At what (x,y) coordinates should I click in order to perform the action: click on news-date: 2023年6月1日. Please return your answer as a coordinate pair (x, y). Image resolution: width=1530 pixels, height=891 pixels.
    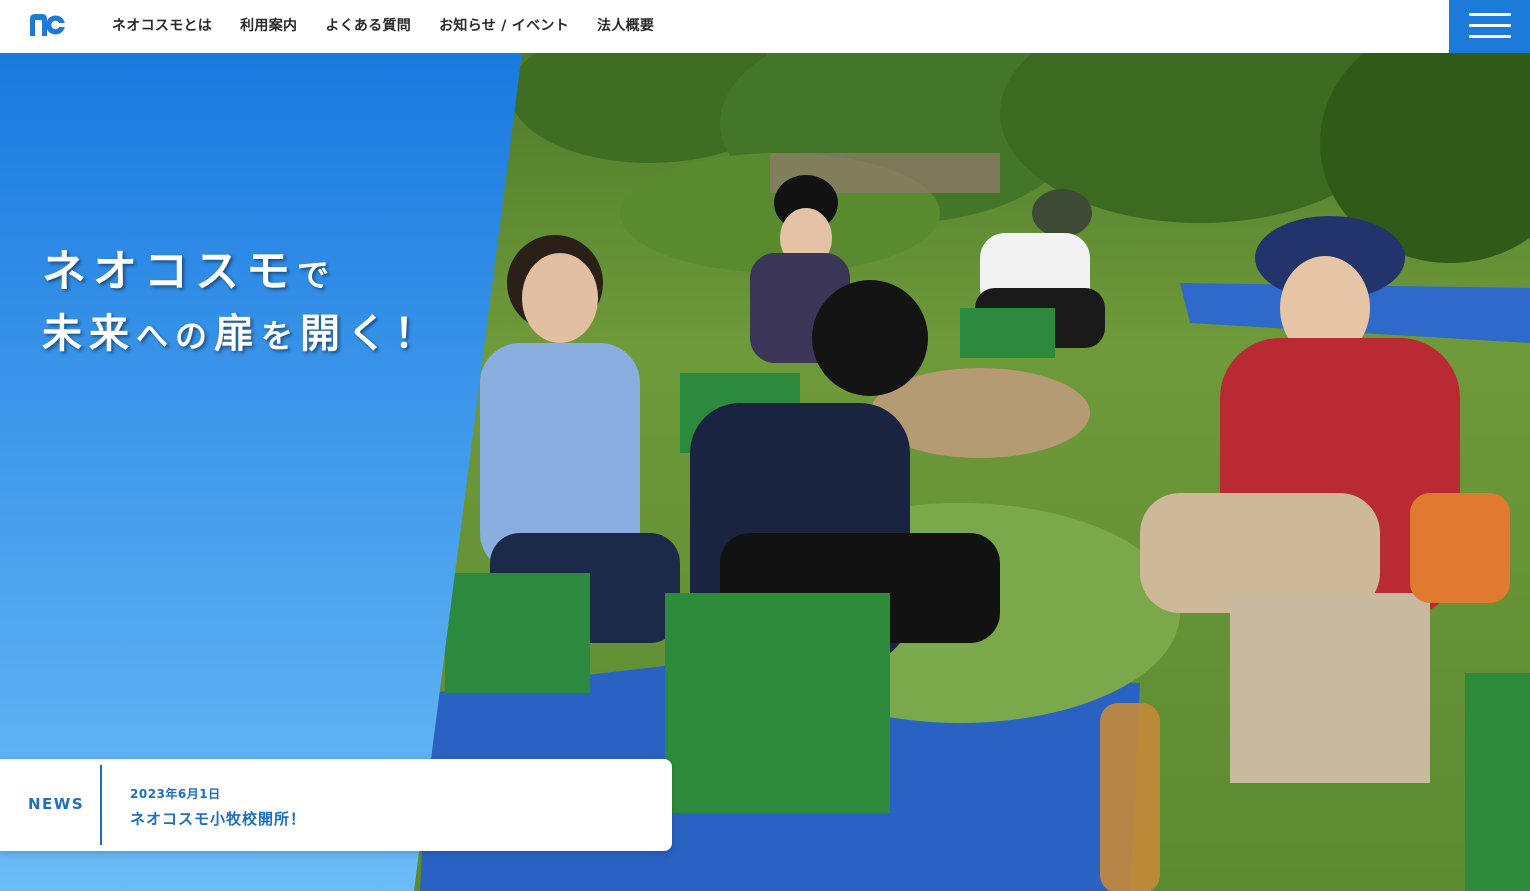
    Looking at the image, I should click on (175, 794).